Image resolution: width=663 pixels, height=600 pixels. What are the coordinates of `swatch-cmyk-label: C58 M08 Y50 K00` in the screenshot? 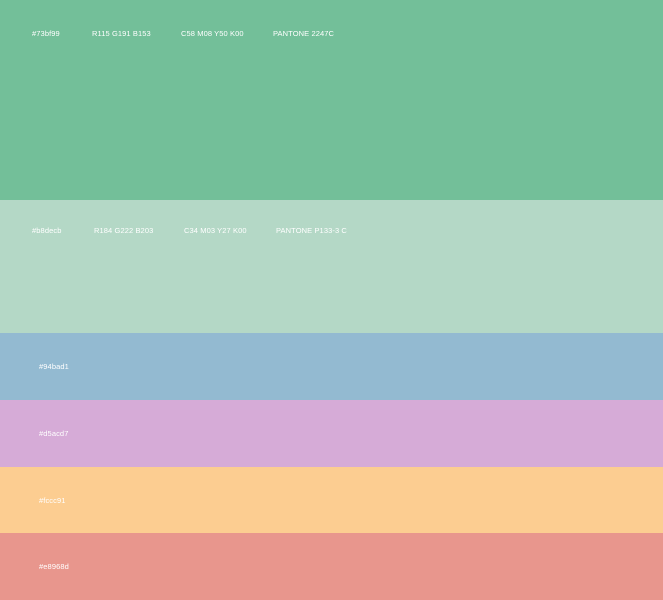 It's located at (212, 33).